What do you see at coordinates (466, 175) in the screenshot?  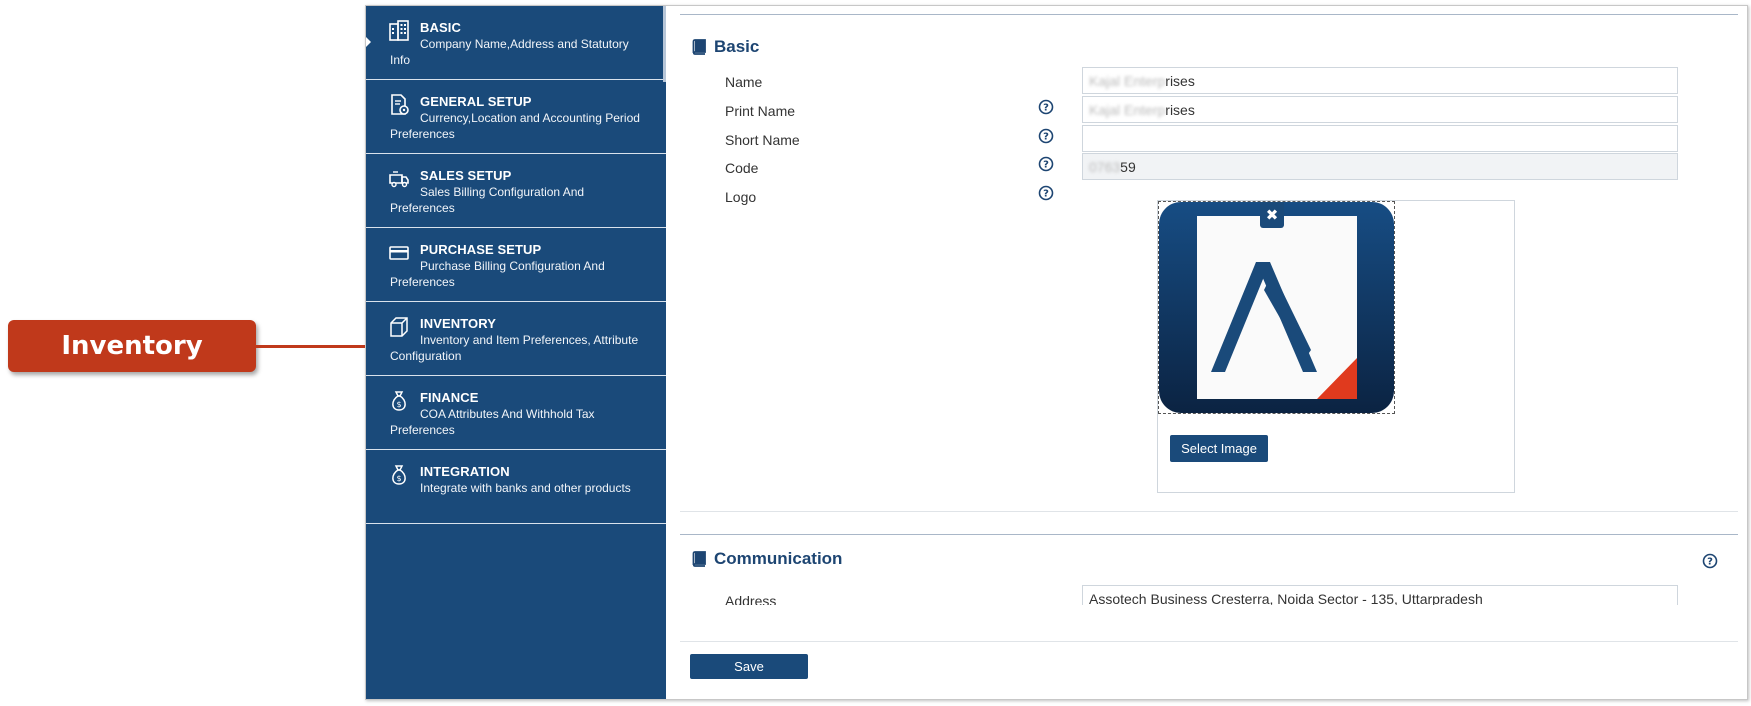 I see `sidebar-item-title: SALES SETUP` at bounding box center [466, 175].